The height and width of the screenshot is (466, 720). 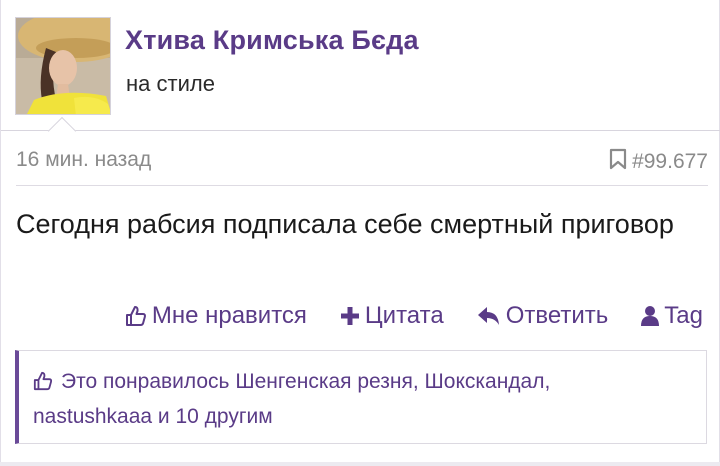 I want to click on plus-icon, so click(x=350, y=316).